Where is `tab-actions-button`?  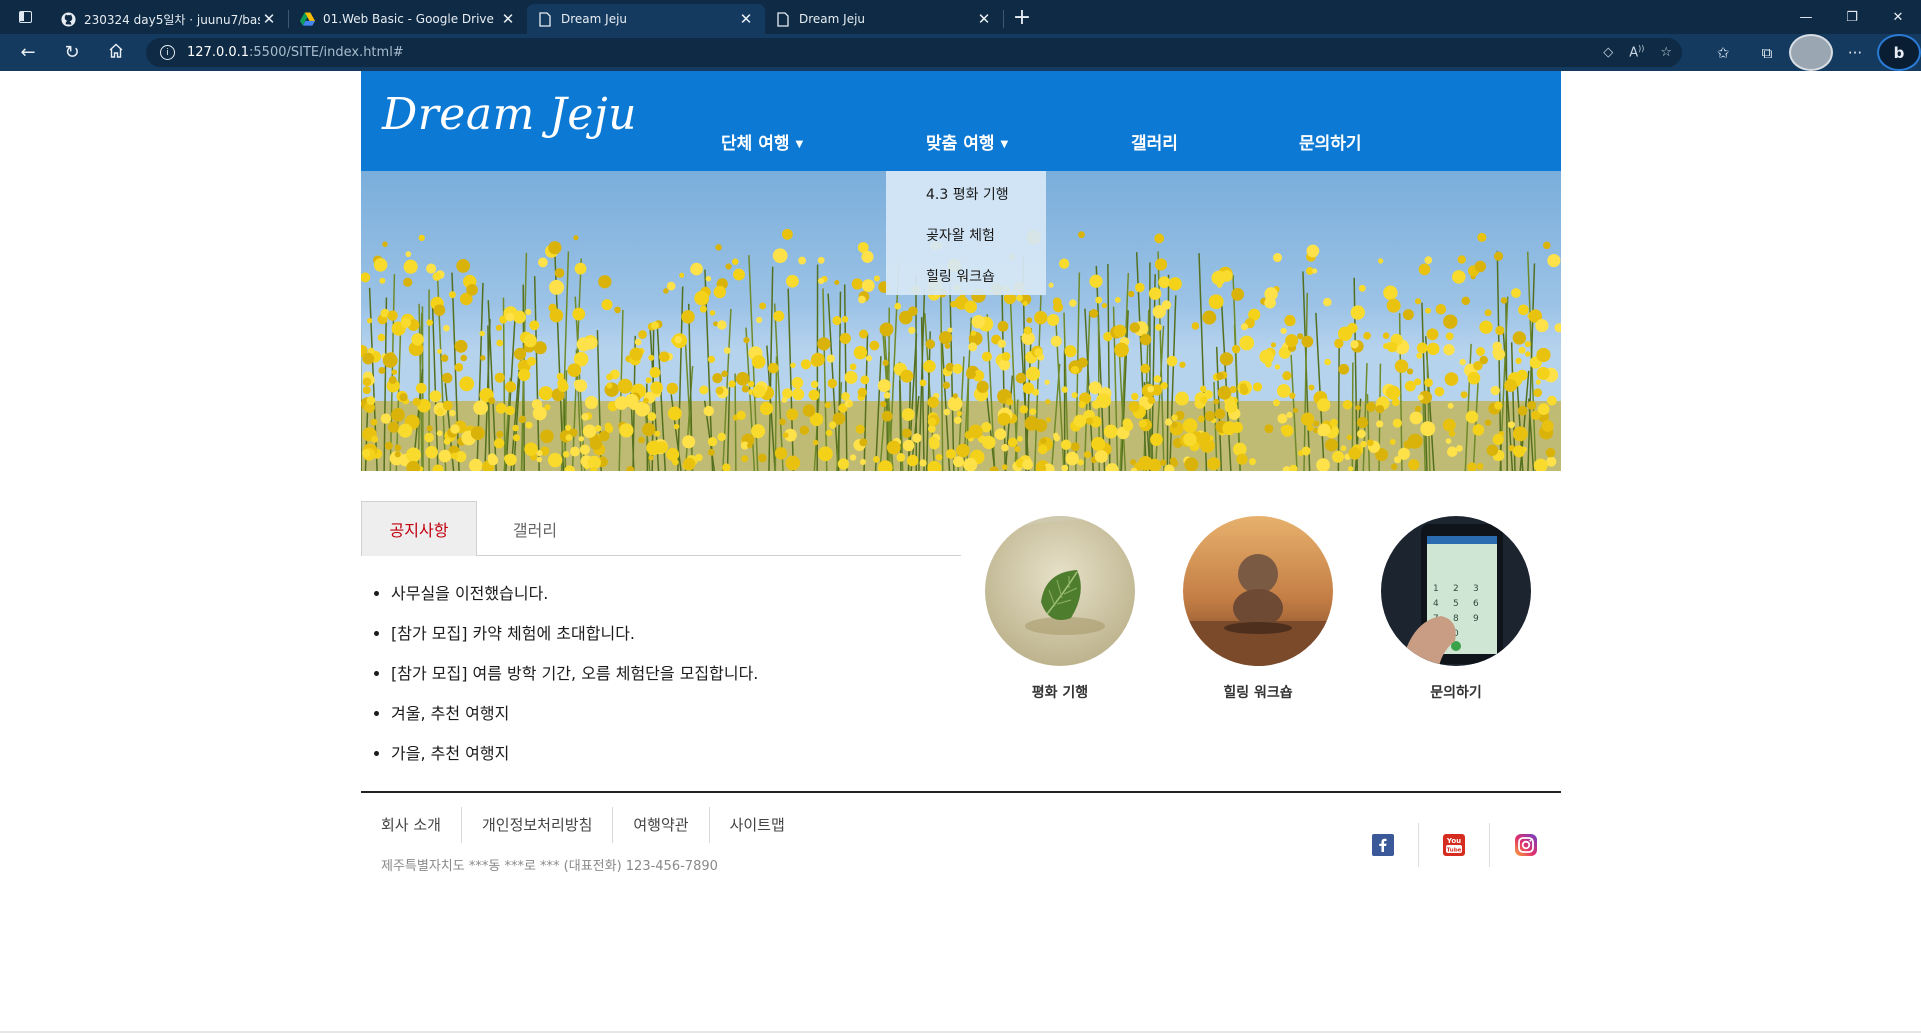
tab-actions-button is located at coordinates (25, 17).